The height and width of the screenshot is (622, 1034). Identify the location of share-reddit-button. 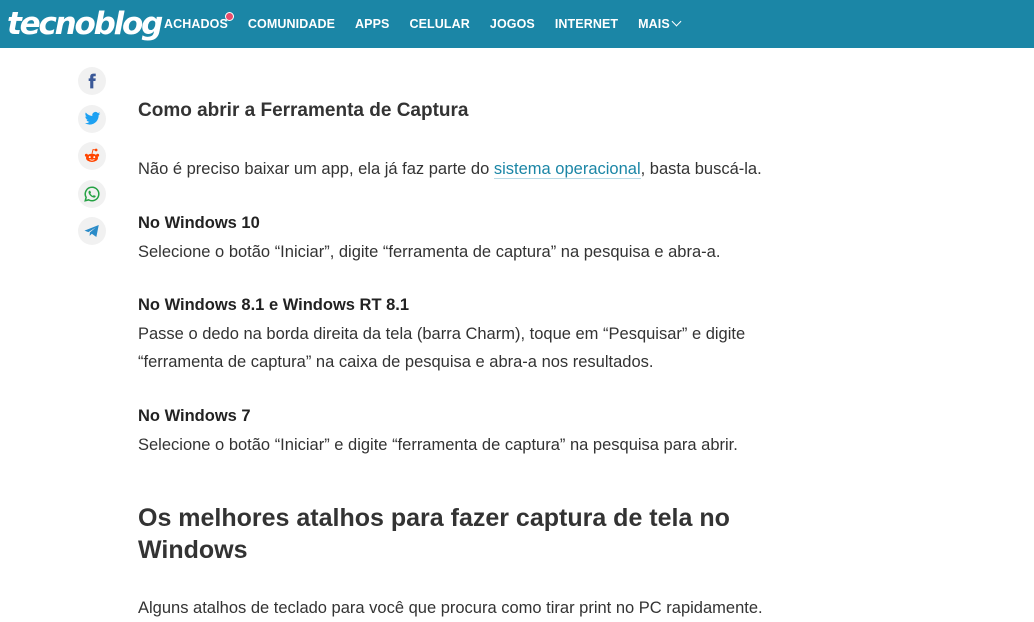
(92, 156).